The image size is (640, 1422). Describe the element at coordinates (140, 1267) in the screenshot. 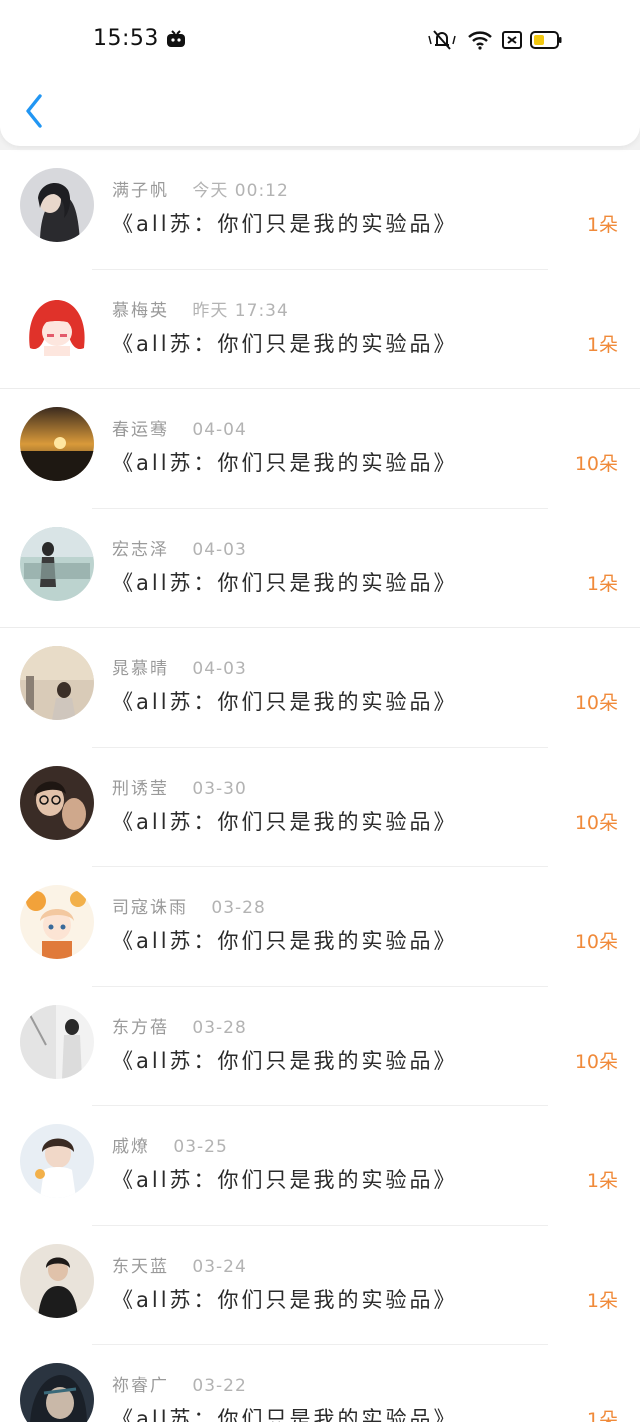

I see `user-name: 东天蓝` at that location.